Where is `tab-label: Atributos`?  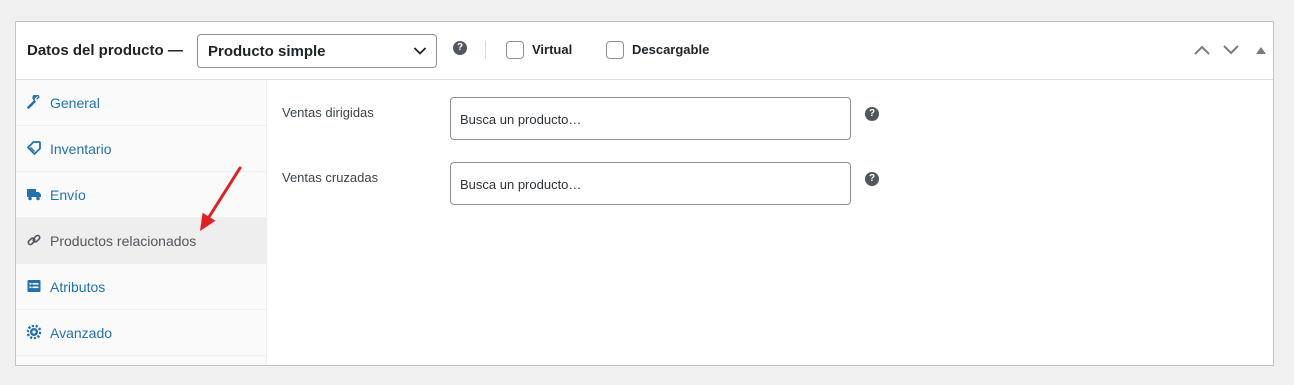
tab-label: Atributos is located at coordinates (78, 287).